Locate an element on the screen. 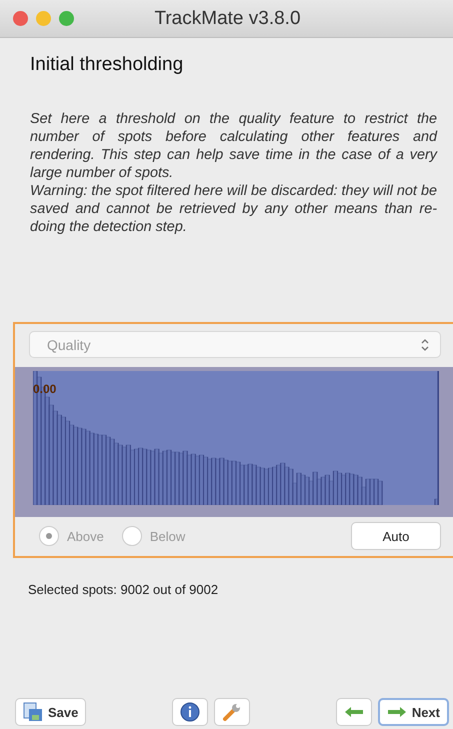 The height and width of the screenshot is (729, 453). info-button is located at coordinates (190, 712).